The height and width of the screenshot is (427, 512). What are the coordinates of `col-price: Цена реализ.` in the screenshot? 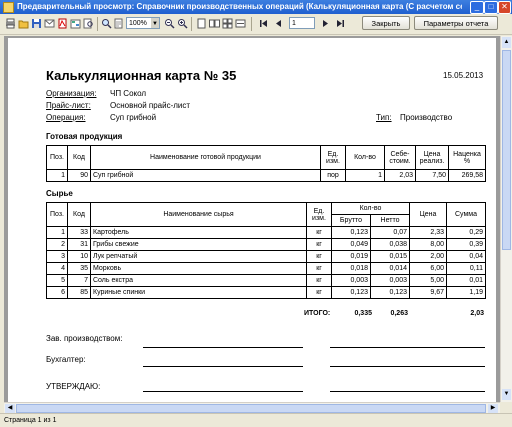 It's located at (432, 157).